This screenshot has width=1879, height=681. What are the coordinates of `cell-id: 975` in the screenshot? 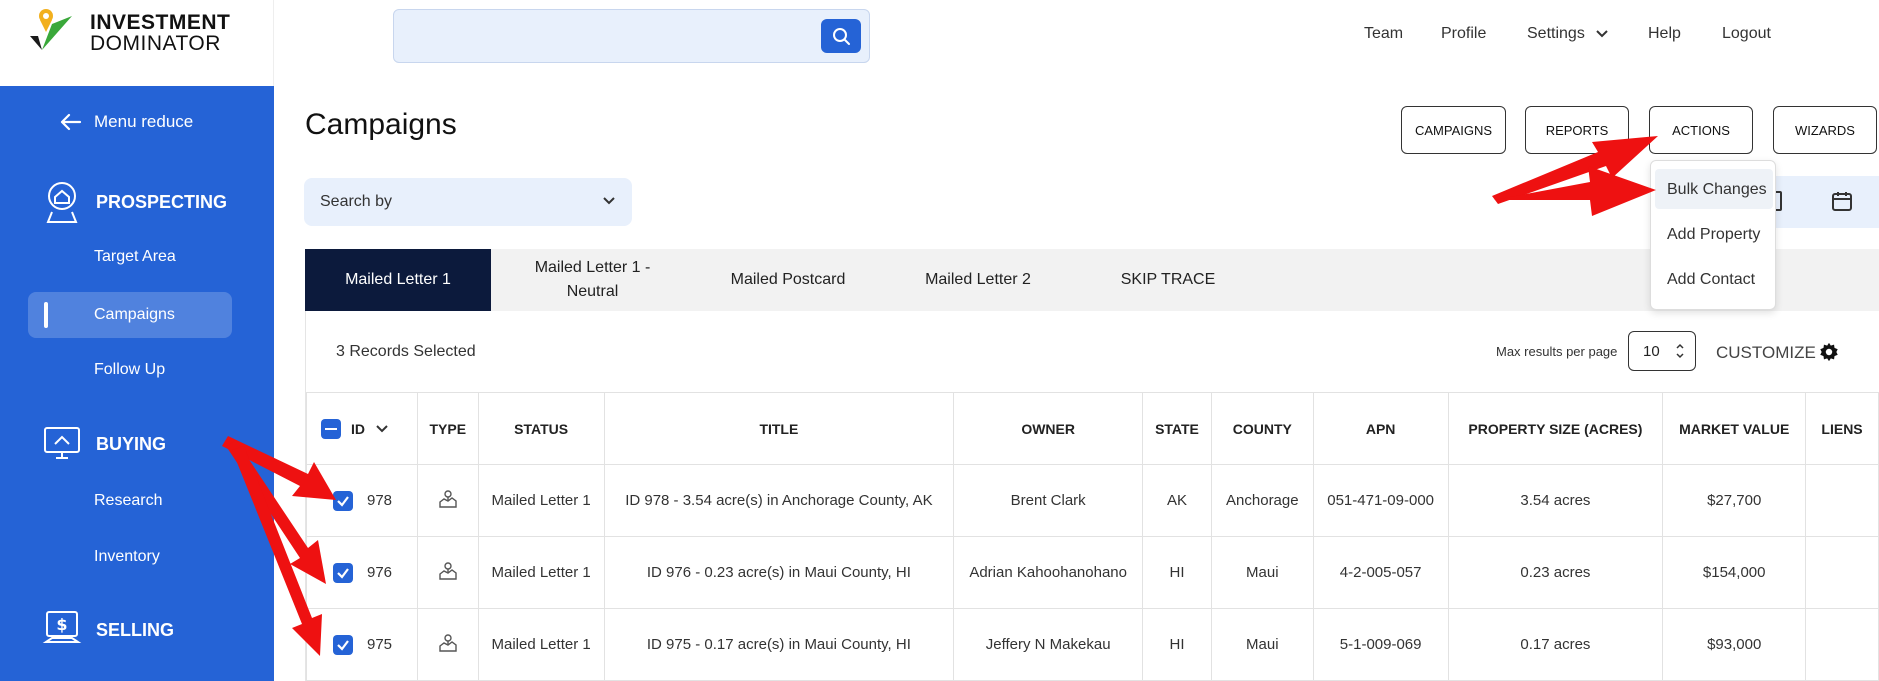 It's located at (362, 644).